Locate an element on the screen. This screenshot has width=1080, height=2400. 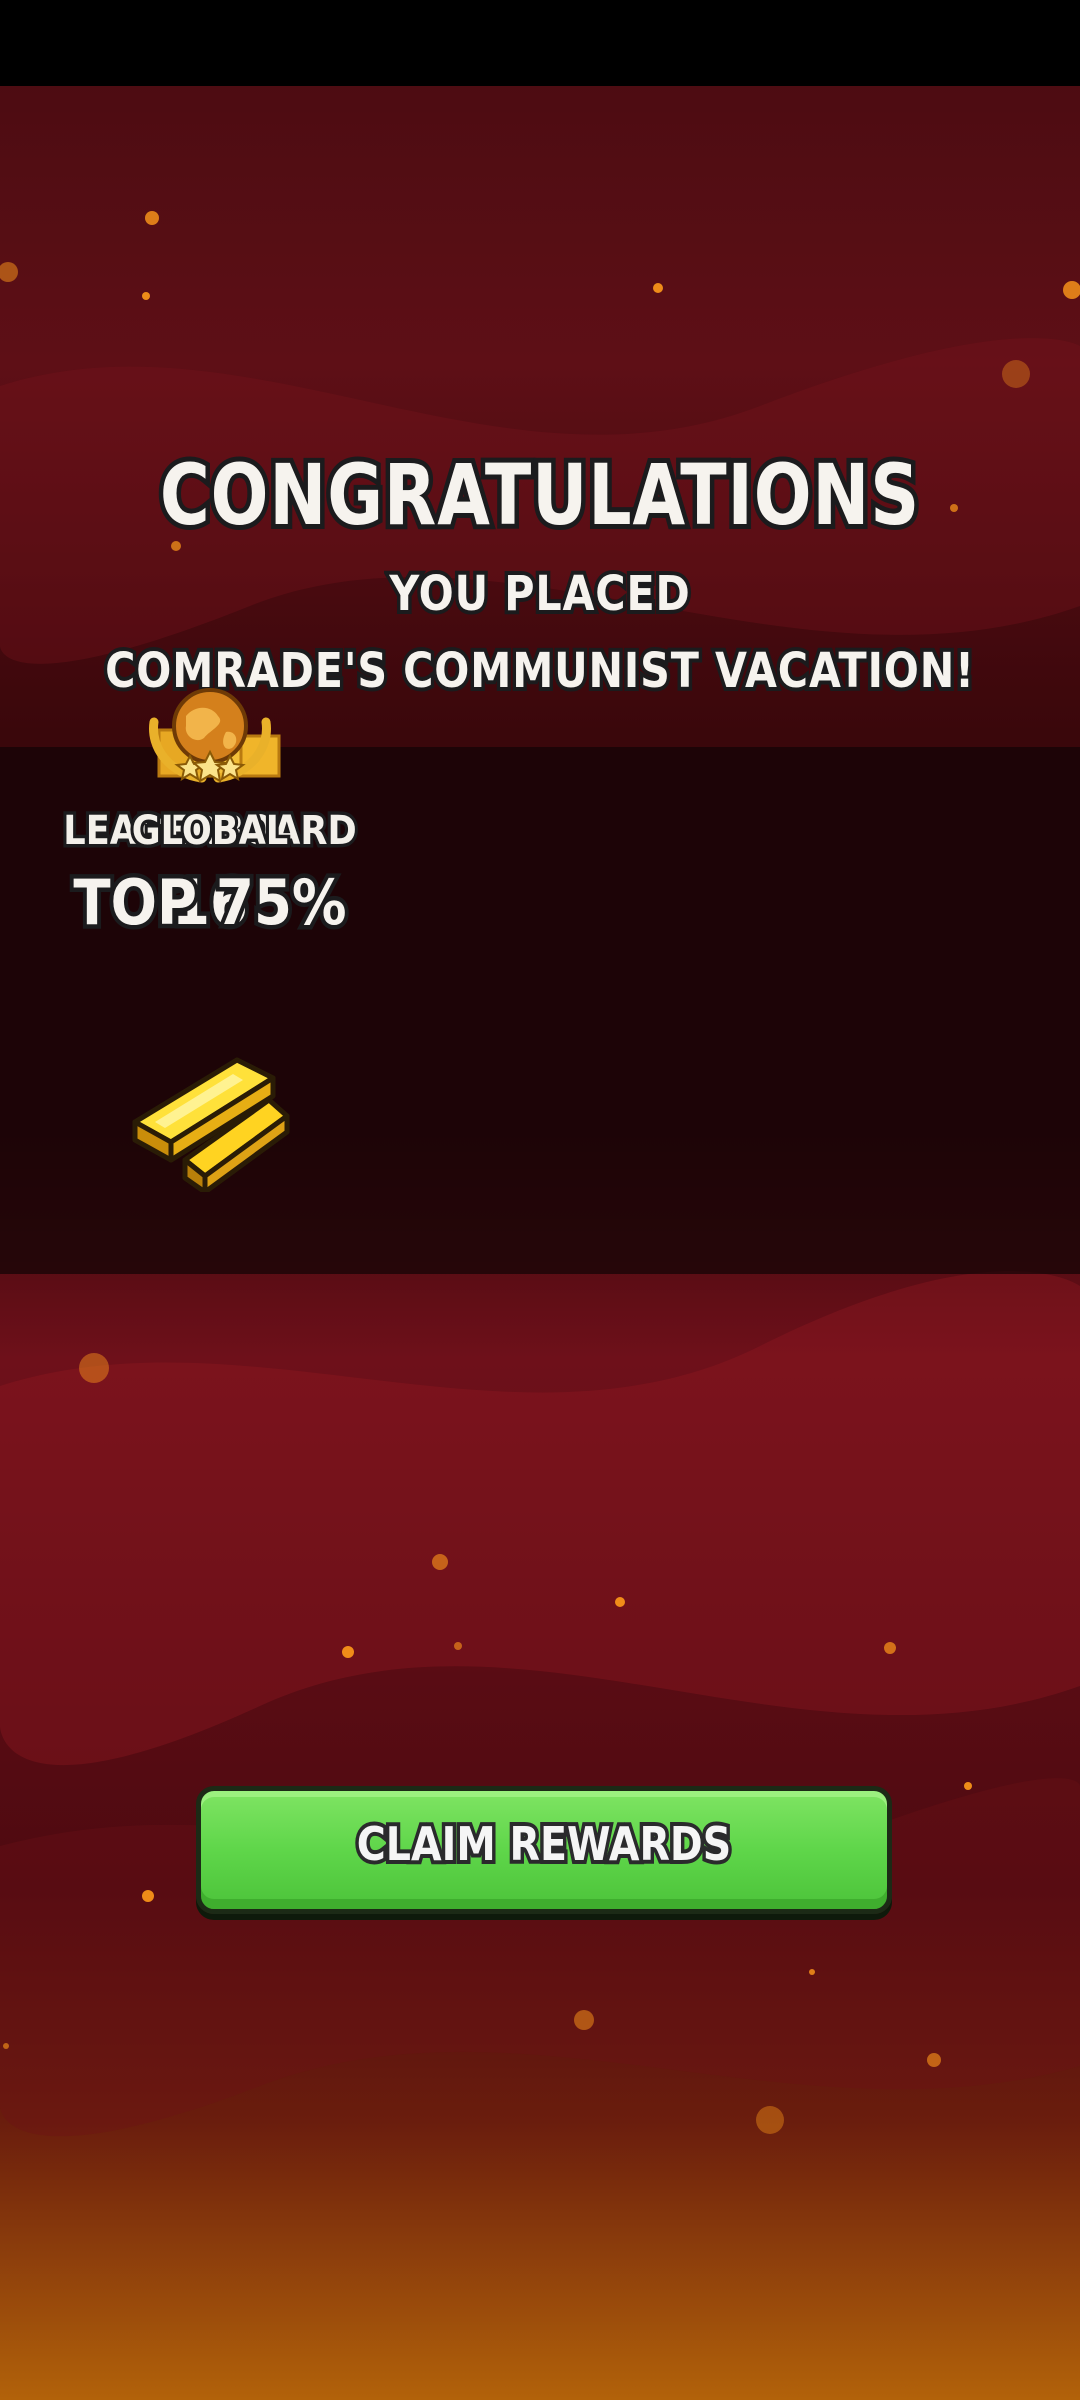
claim-rewards-button: CLAIM REWARDS is located at coordinates (544, 1850).